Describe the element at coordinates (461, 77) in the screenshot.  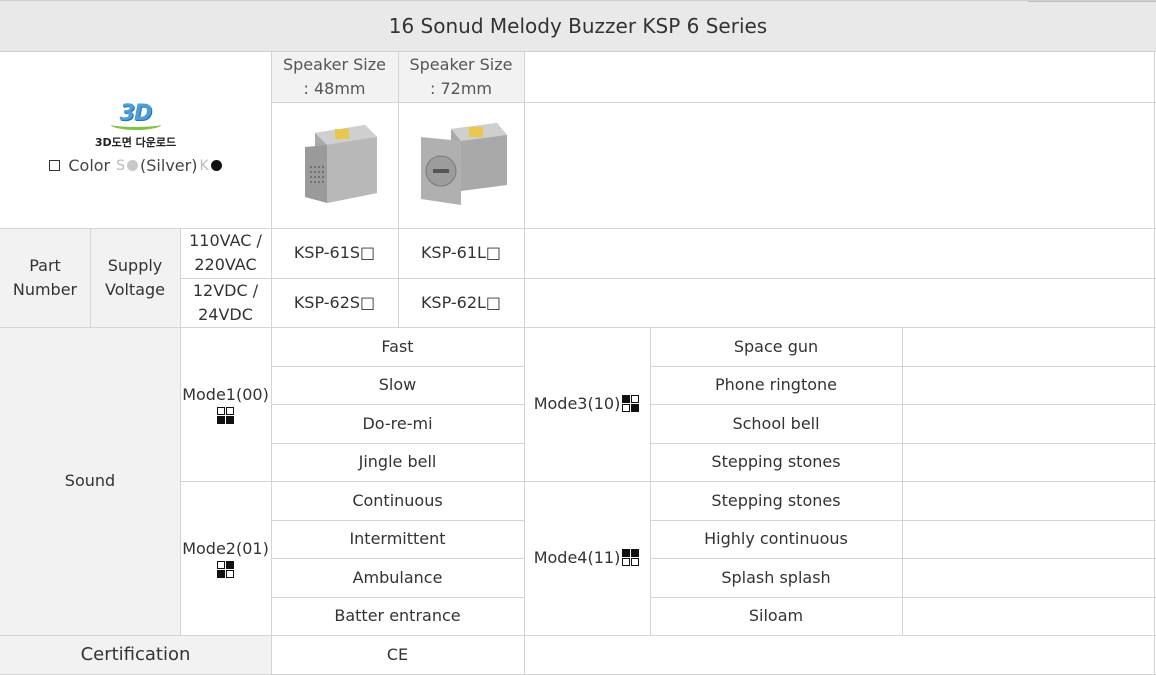
I see `speaker-72-header: Speaker Size : 72mm` at that location.